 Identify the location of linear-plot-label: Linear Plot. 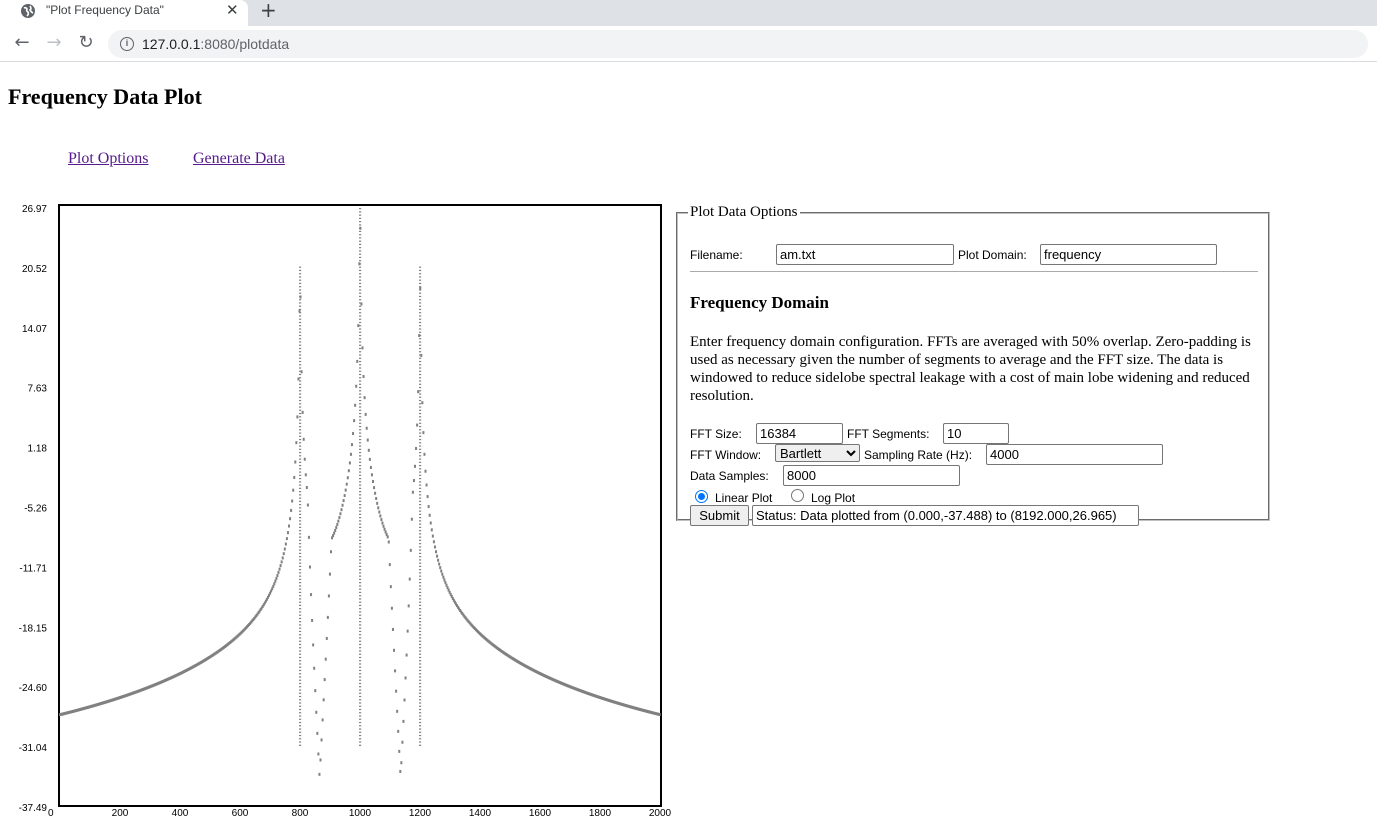
(744, 498).